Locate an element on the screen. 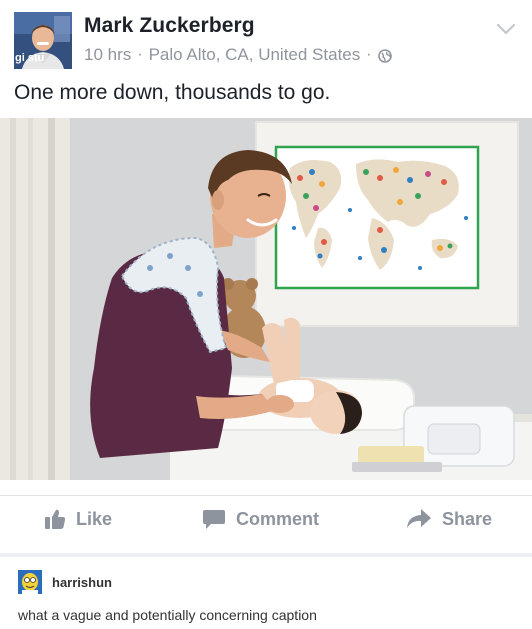  chevron-down-icon is located at coordinates (506, 29).